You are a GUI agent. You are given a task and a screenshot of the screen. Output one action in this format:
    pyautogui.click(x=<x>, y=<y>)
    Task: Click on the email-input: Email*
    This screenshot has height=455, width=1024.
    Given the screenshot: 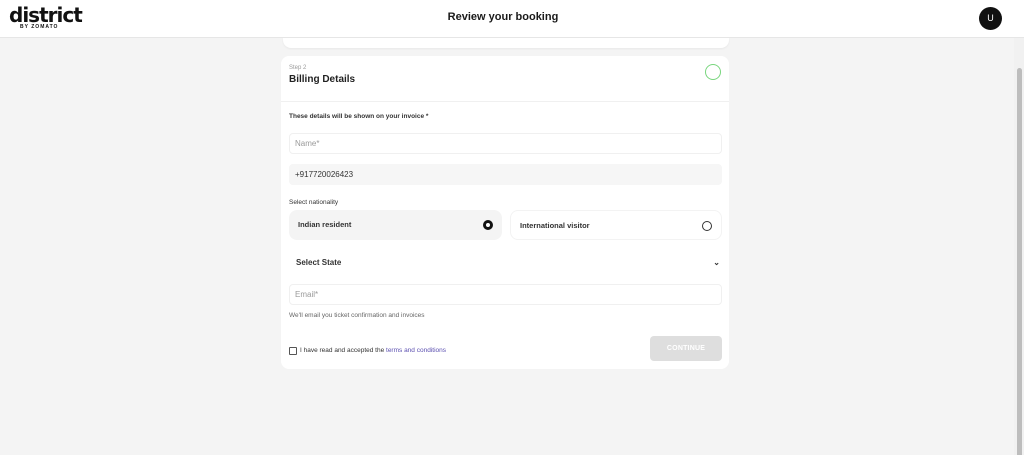 What is the action you would take?
    pyautogui.click(x=505, y=294)
    